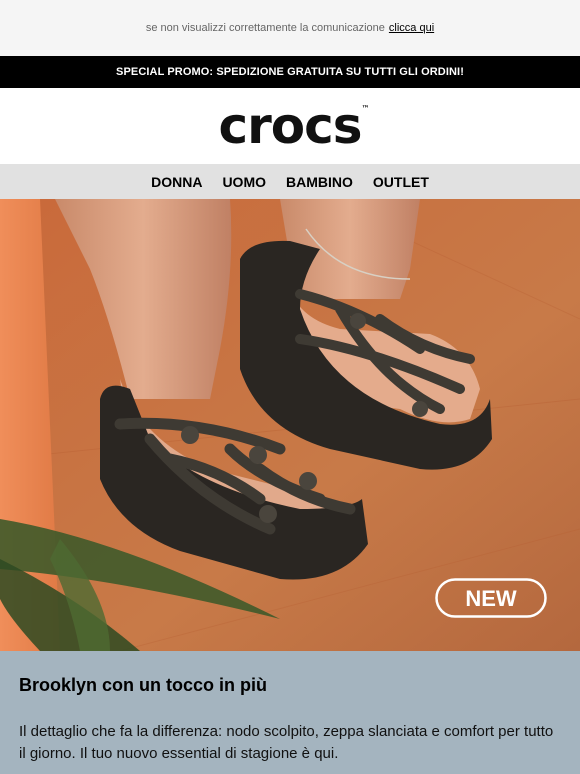 The height and width of the screenshot is (774, 580). I want to click on trademark-symbol: ™, so click(365, 108).